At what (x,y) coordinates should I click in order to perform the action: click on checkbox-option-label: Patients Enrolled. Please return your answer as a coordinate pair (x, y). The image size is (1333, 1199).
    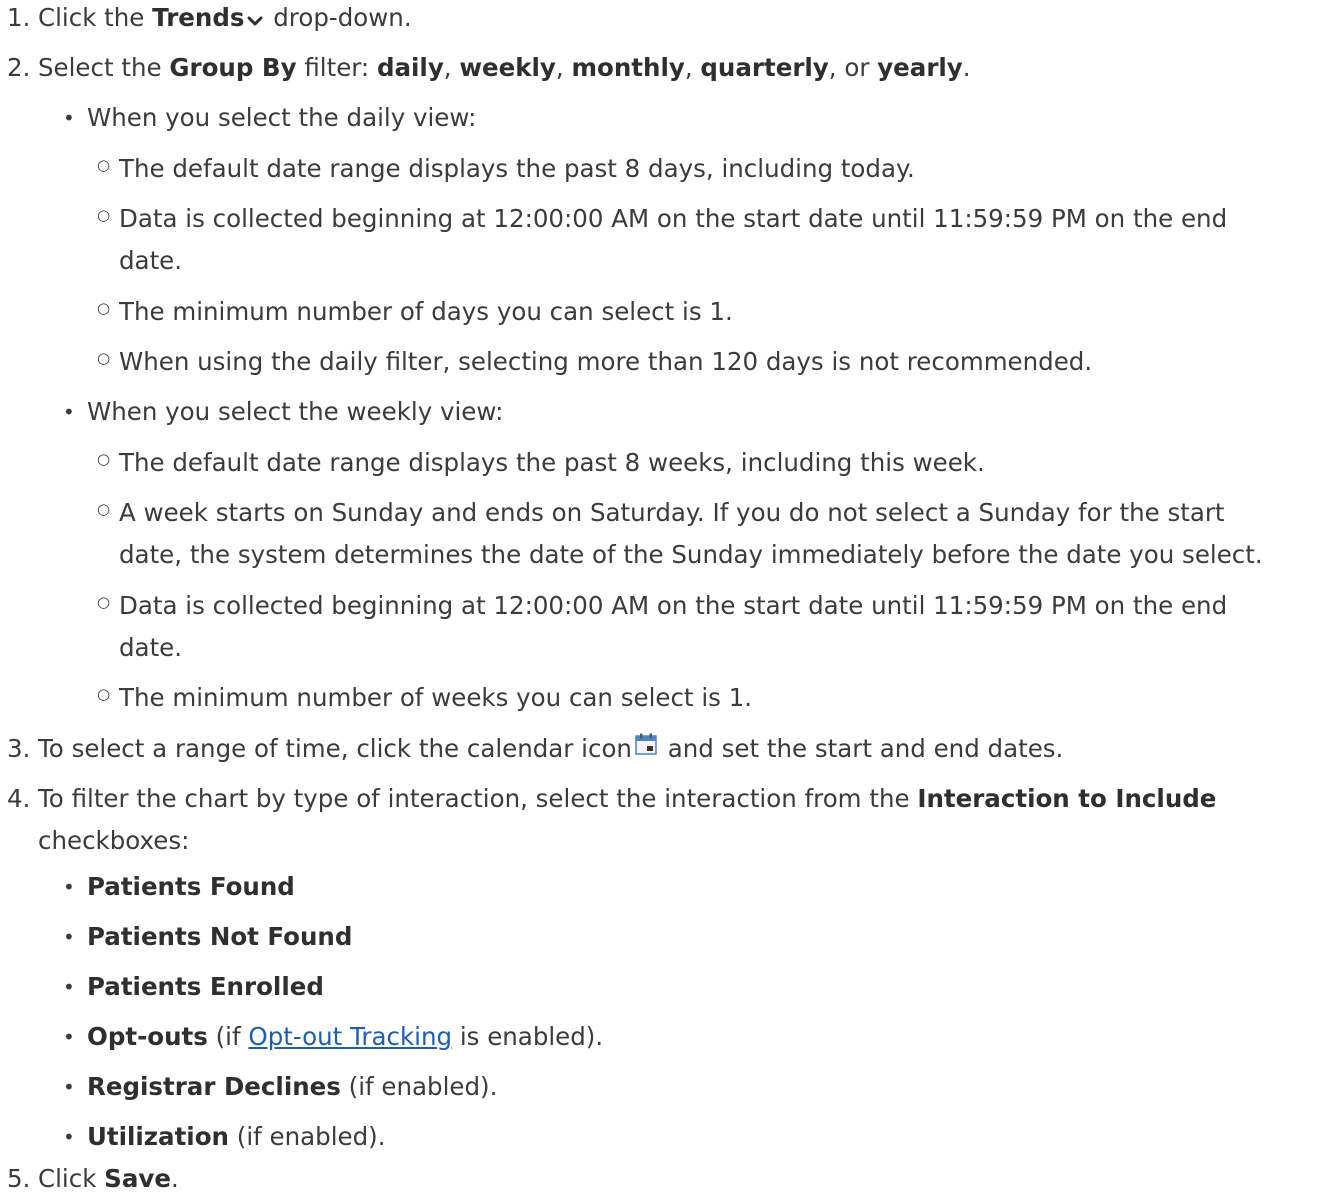
    Looking at the image, I should click on (205, 986).